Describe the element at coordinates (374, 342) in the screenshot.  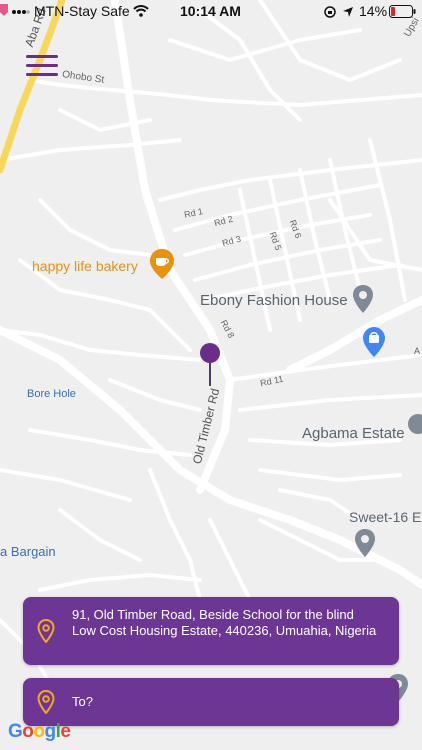
I see `shopping-bag-pin-icon` at that location.